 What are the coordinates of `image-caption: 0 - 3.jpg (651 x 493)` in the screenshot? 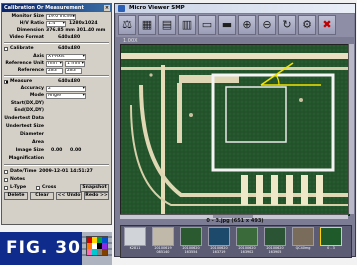 It's located at (235, 221).